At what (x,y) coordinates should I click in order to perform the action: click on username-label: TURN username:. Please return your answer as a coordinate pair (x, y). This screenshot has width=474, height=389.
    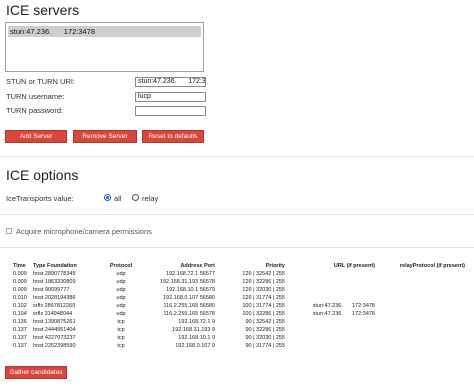
    Looking at the image, I should click on (35, 96).